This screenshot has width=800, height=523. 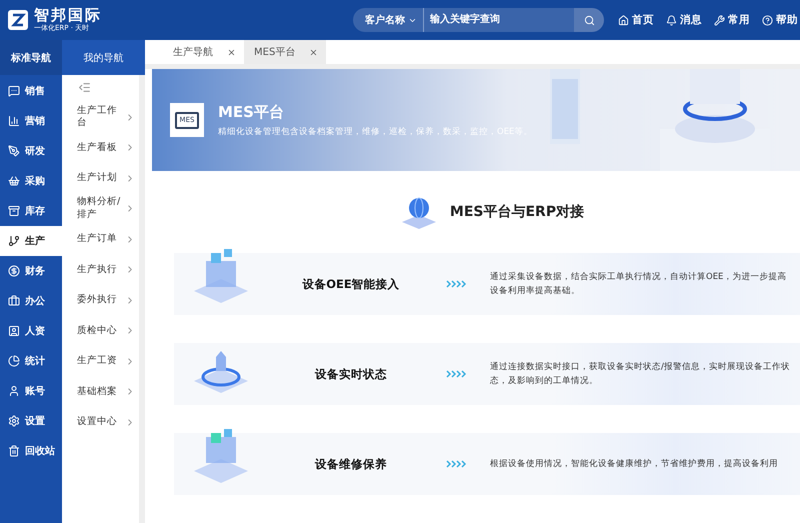 What do you see at coordinates (14, 421) in the screenshot?
I see `settings-icon` at bounding box center [14, 421].